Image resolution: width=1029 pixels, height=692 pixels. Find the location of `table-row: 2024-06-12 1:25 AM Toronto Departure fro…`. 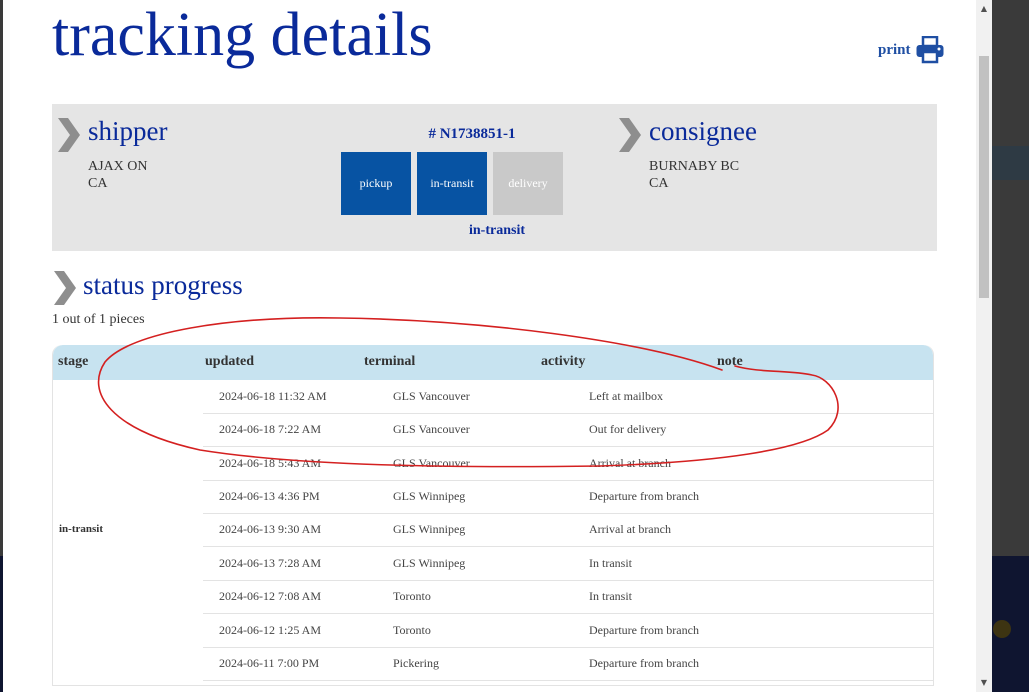

table-row: 2024-06-12 1:25 AM Toronto Departure fro… is located at coordinates (568, 631).